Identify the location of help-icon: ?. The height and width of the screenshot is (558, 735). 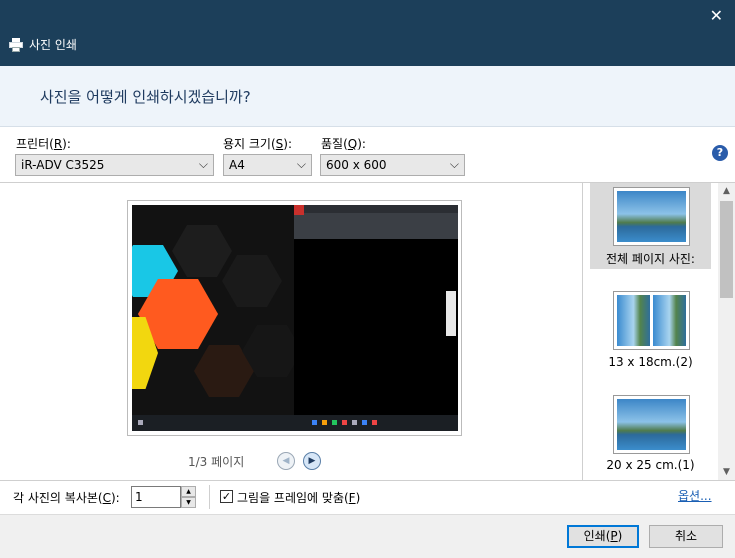
(720, 153).